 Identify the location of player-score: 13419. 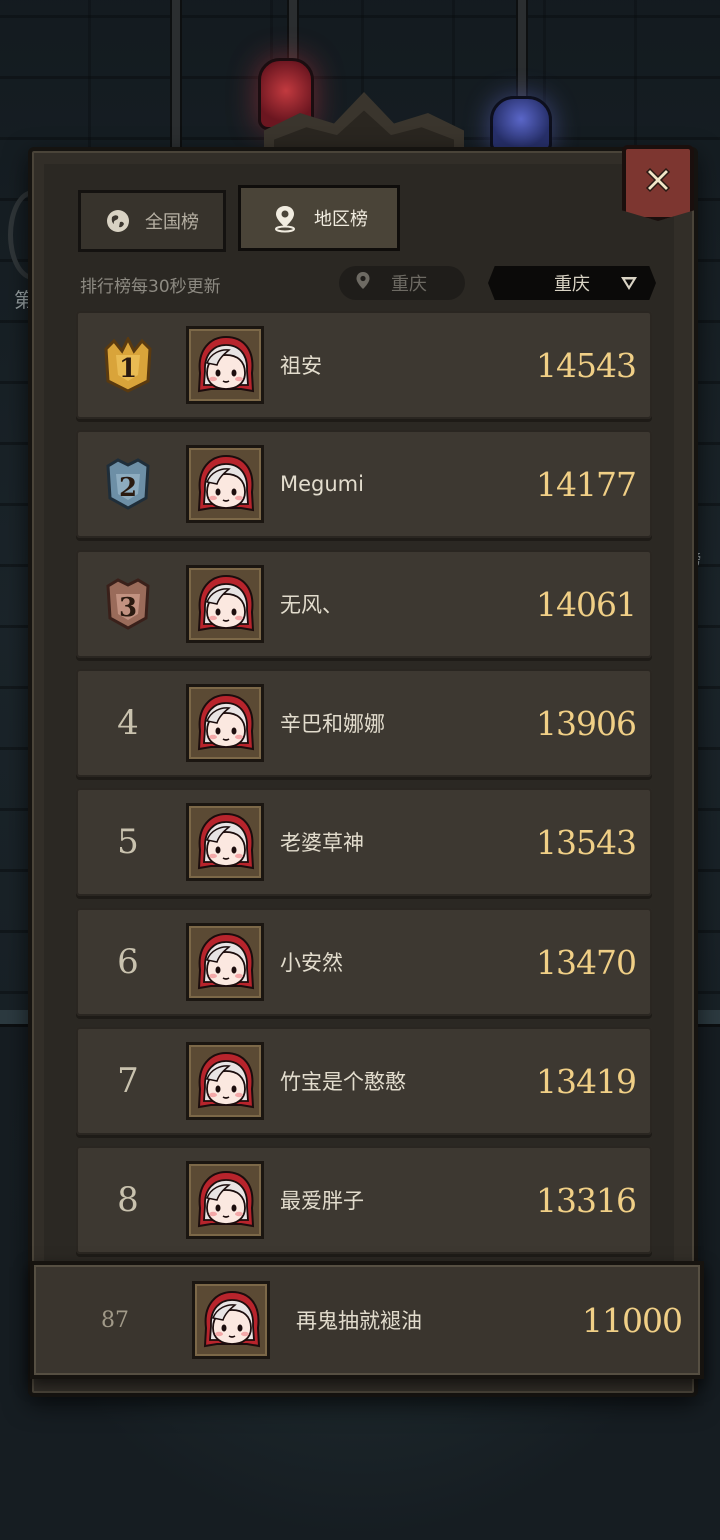
(586, 1081).